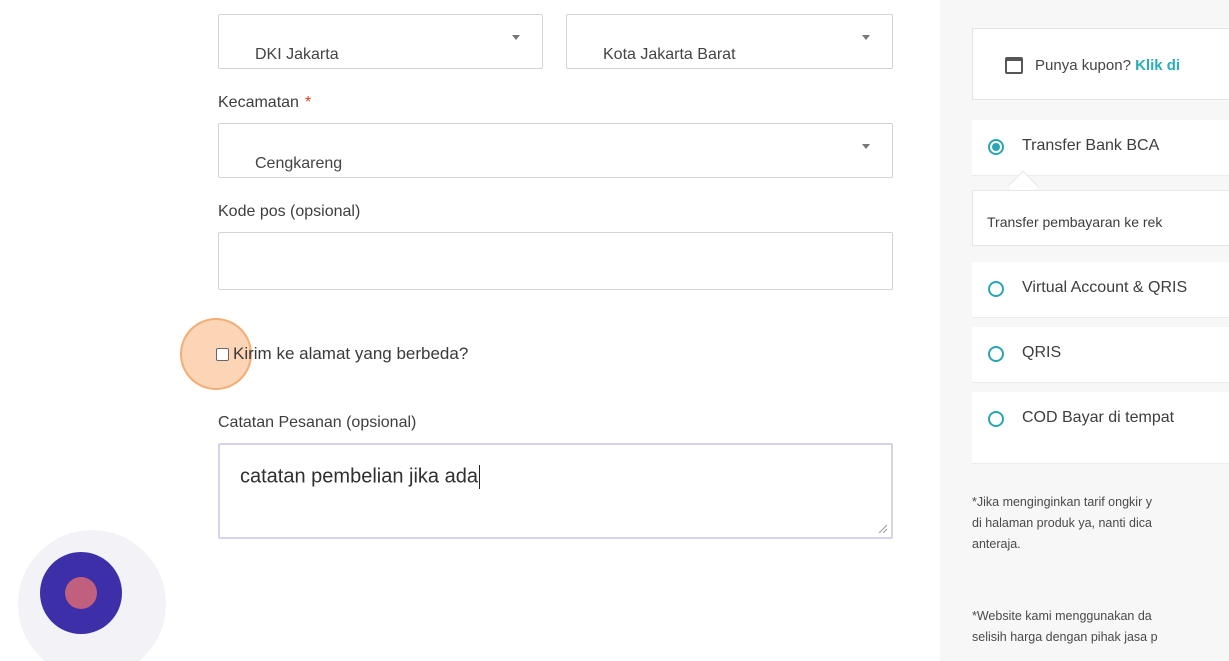  Describe the element at coordinates (555, 150) in the screenshot. I see `district-select: Cengkareng` at that location.